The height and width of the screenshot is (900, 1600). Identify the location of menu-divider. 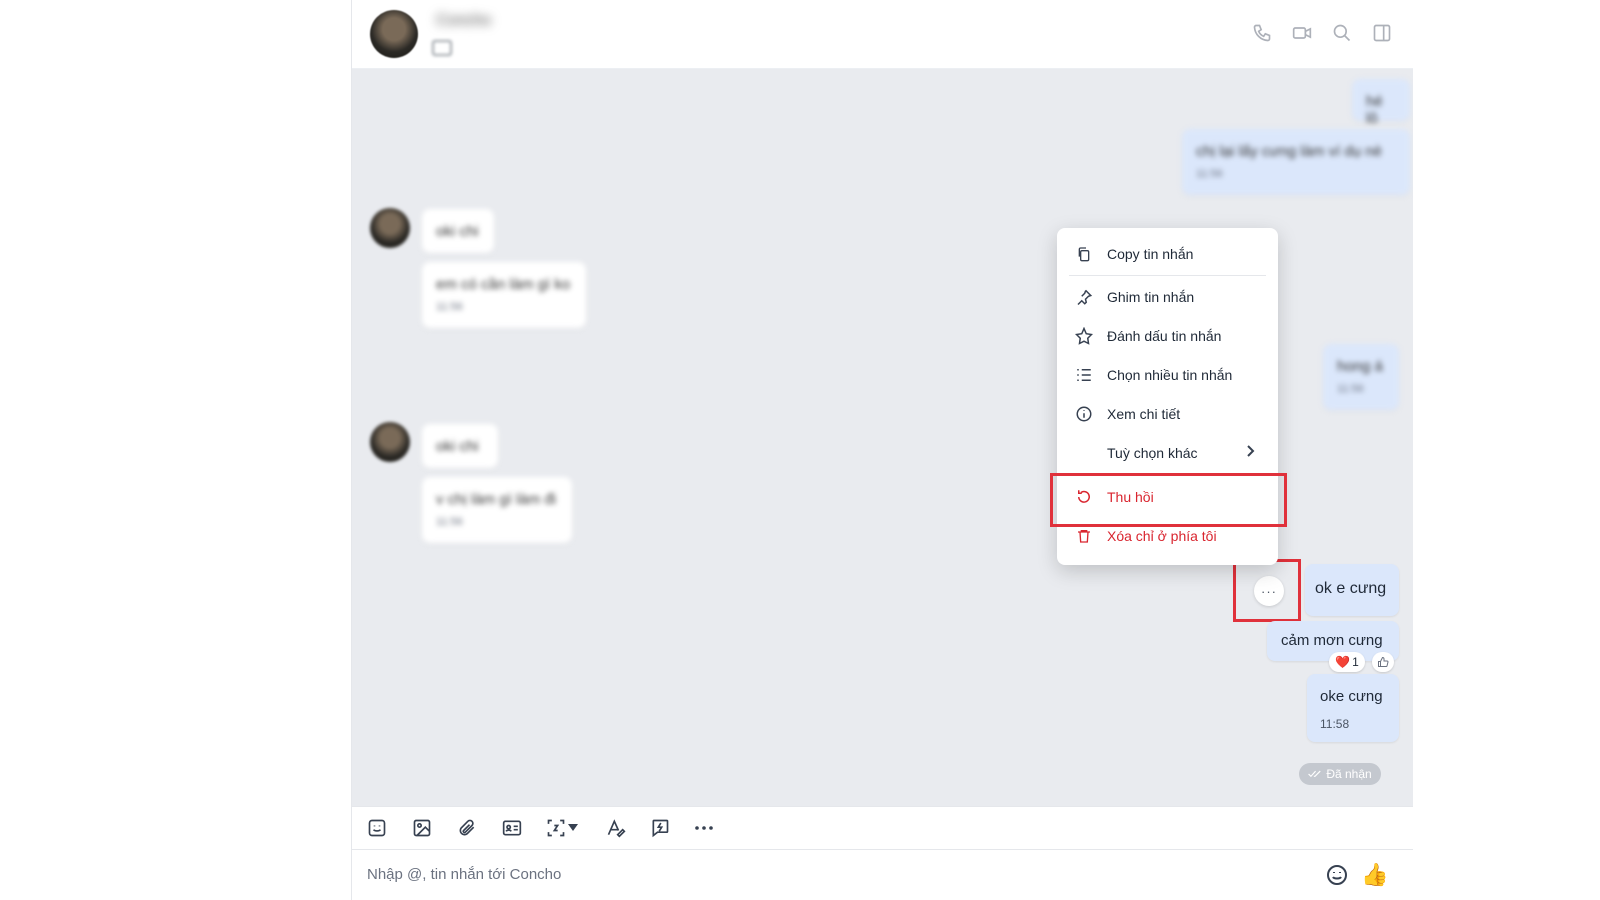
(1167, 275).